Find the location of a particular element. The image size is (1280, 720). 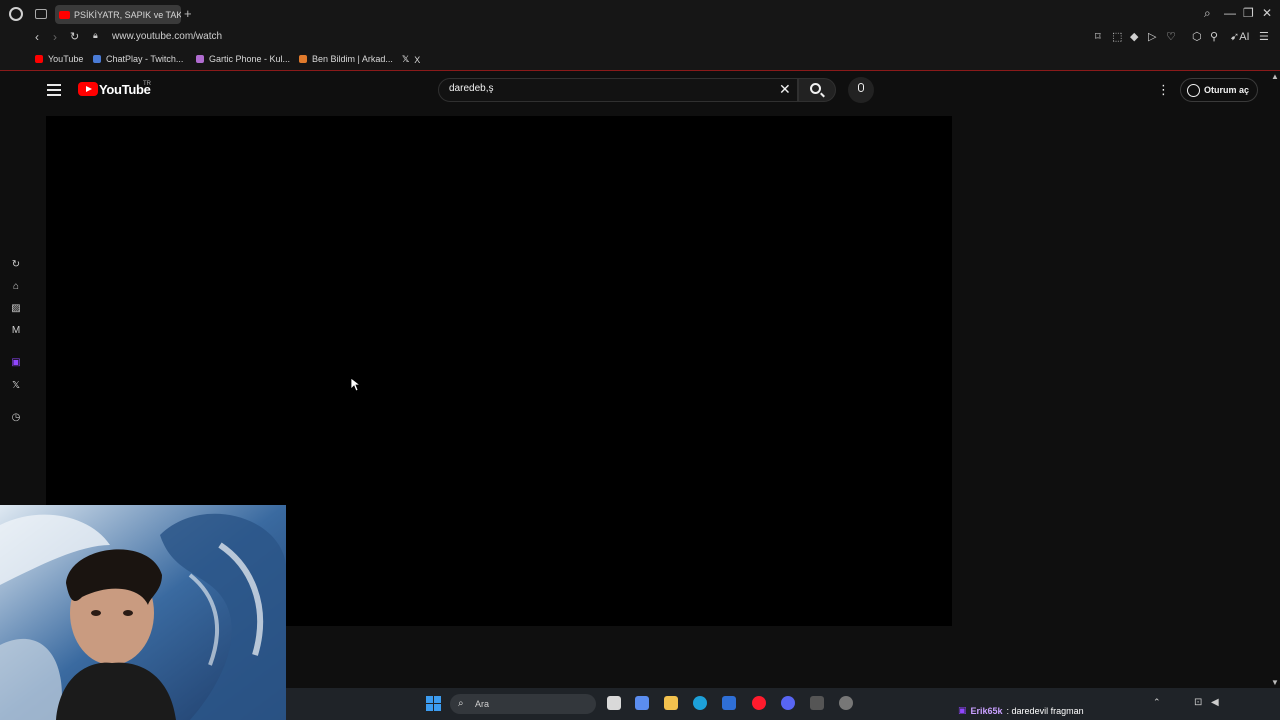

bookmark-label: YouTube is located at coordinates (66, 59).